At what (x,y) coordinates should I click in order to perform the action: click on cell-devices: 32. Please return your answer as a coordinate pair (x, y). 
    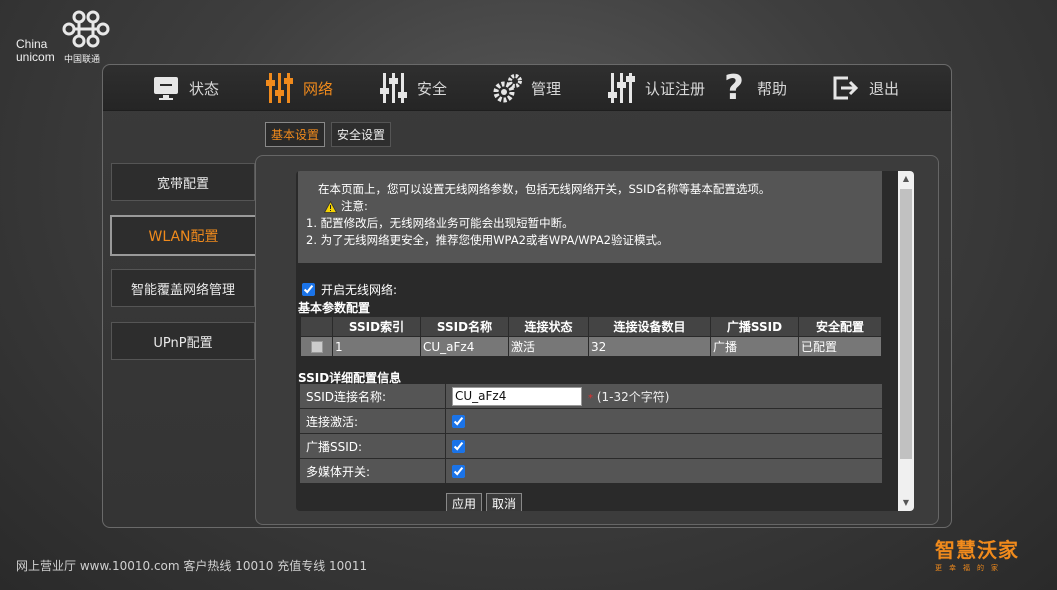
    Looking at the image, I should click on (649, 346).